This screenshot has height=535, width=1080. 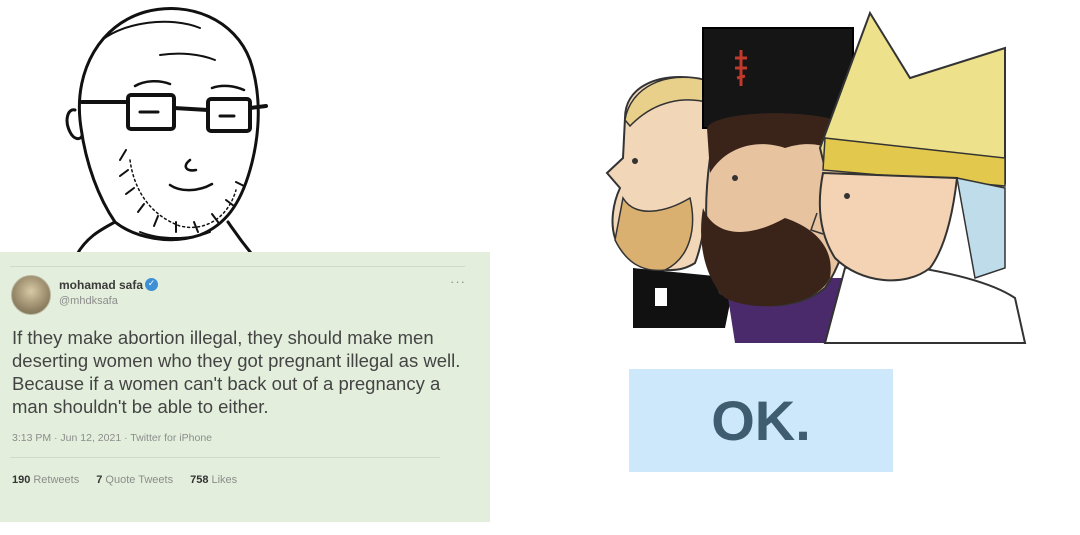 What do you see at coordinates (31, 295) in the screenshot?
I see `avatar` at bounding box center [31, 295].